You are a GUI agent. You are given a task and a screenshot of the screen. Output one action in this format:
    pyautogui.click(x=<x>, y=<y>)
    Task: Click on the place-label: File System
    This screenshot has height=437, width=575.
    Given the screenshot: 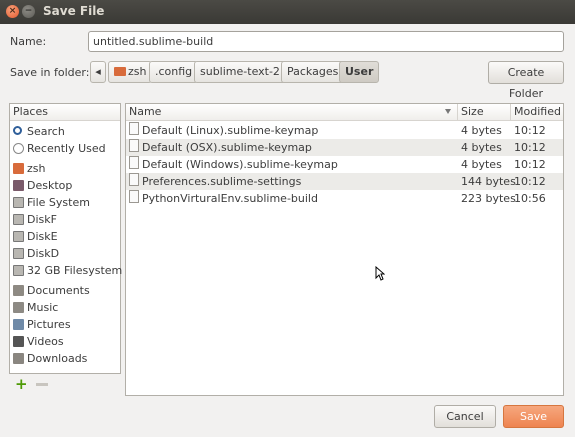 What is the action you would take?
    pyautogui.click(x=58, y=202)
    